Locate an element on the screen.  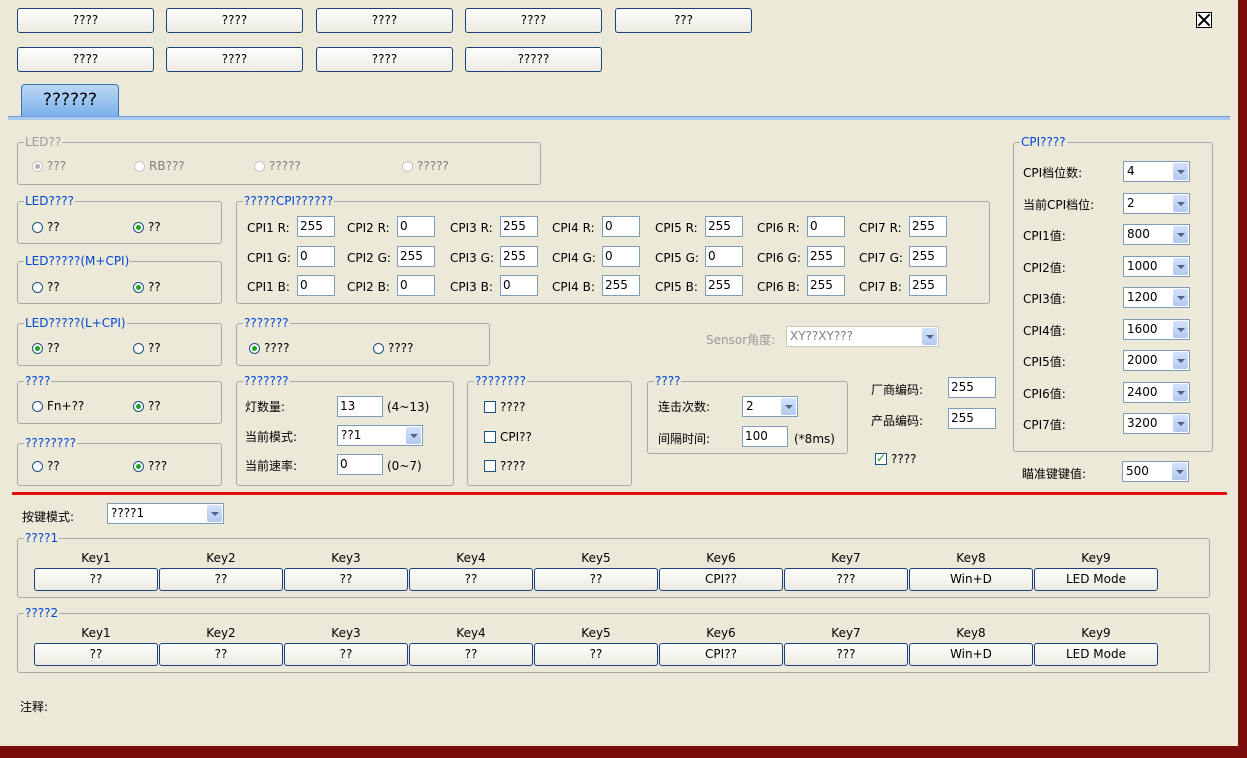
cpi-panel-select: 1600 is located at coordinates (1156, 329).